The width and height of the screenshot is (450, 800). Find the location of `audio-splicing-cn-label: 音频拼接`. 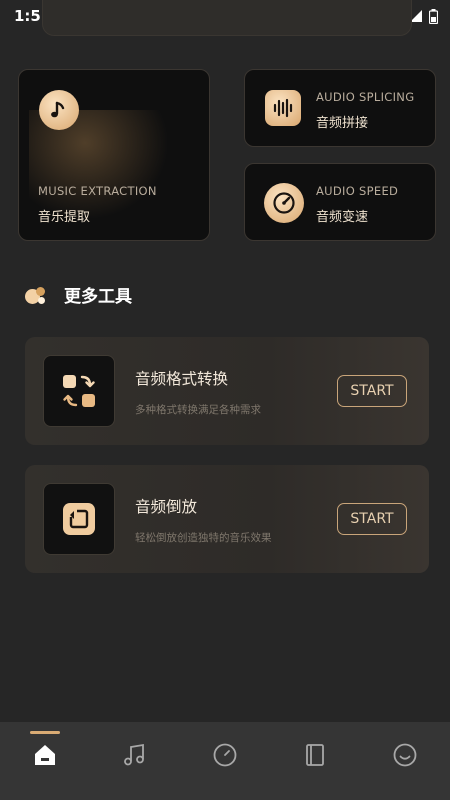

audio-splicing-cn-label: 音频拼接 is located at coordinates (342, 123).